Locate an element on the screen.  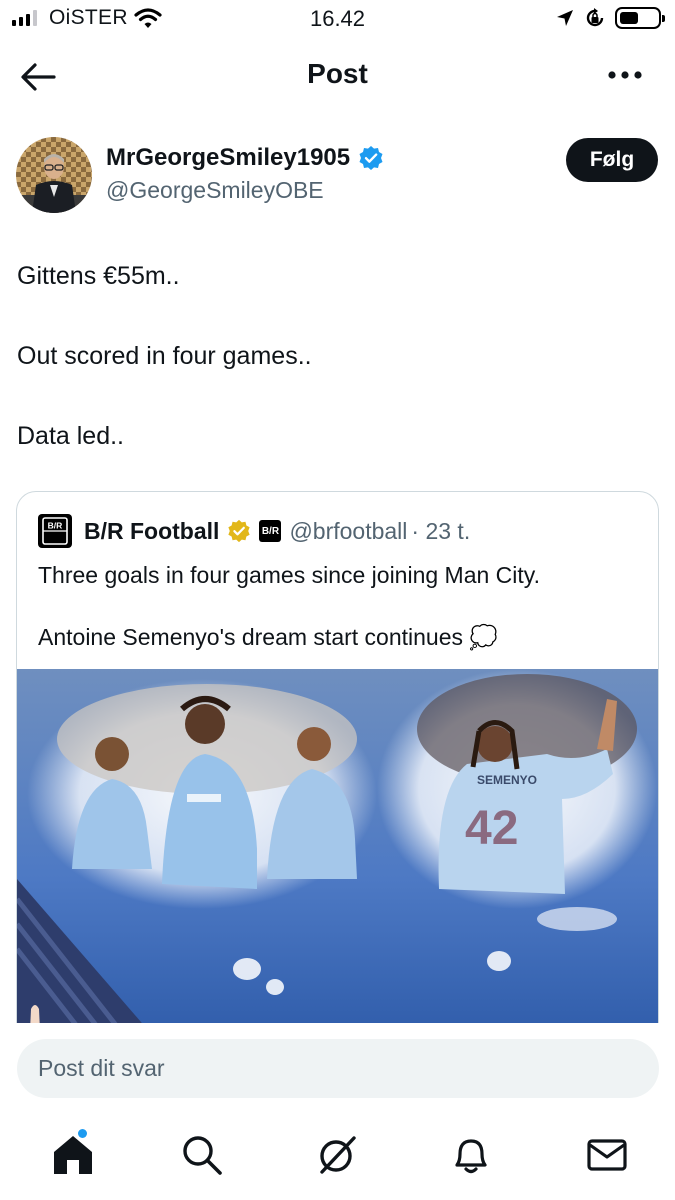
avatar is located at coordinates (54, 175).